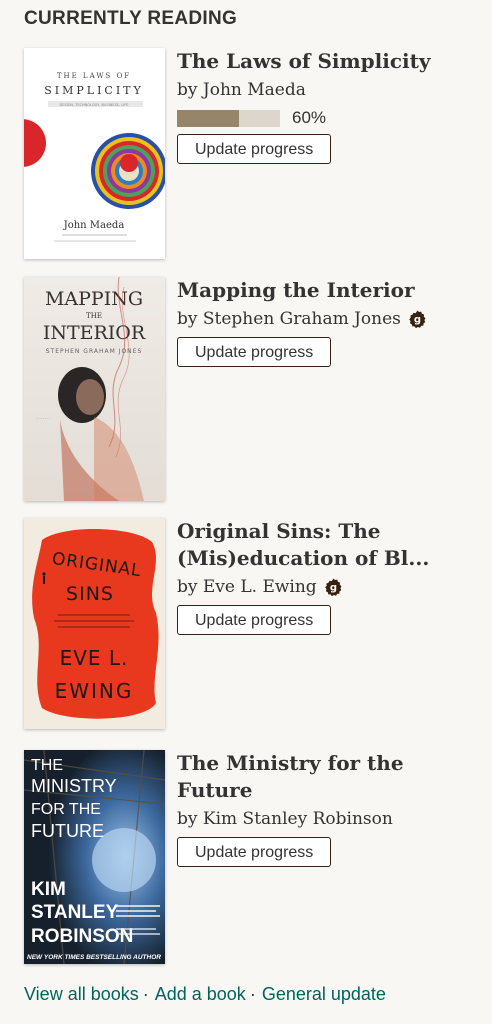 The height and width of the screenshot is (1024, 492). Describe the element at coordinates (327, 90) in the screenshot. I see `book-author: by John Maeda` at that location.